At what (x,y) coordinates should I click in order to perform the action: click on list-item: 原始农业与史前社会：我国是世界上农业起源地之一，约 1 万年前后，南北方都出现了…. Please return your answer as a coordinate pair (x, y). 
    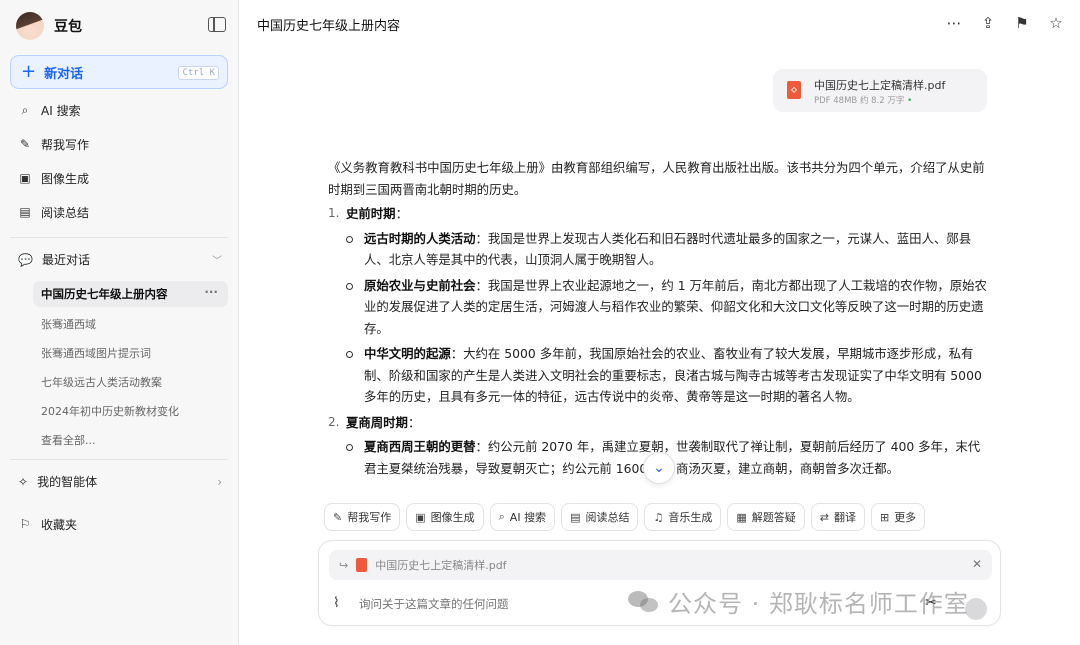
    Looking at the image, I should click on (658, 307).